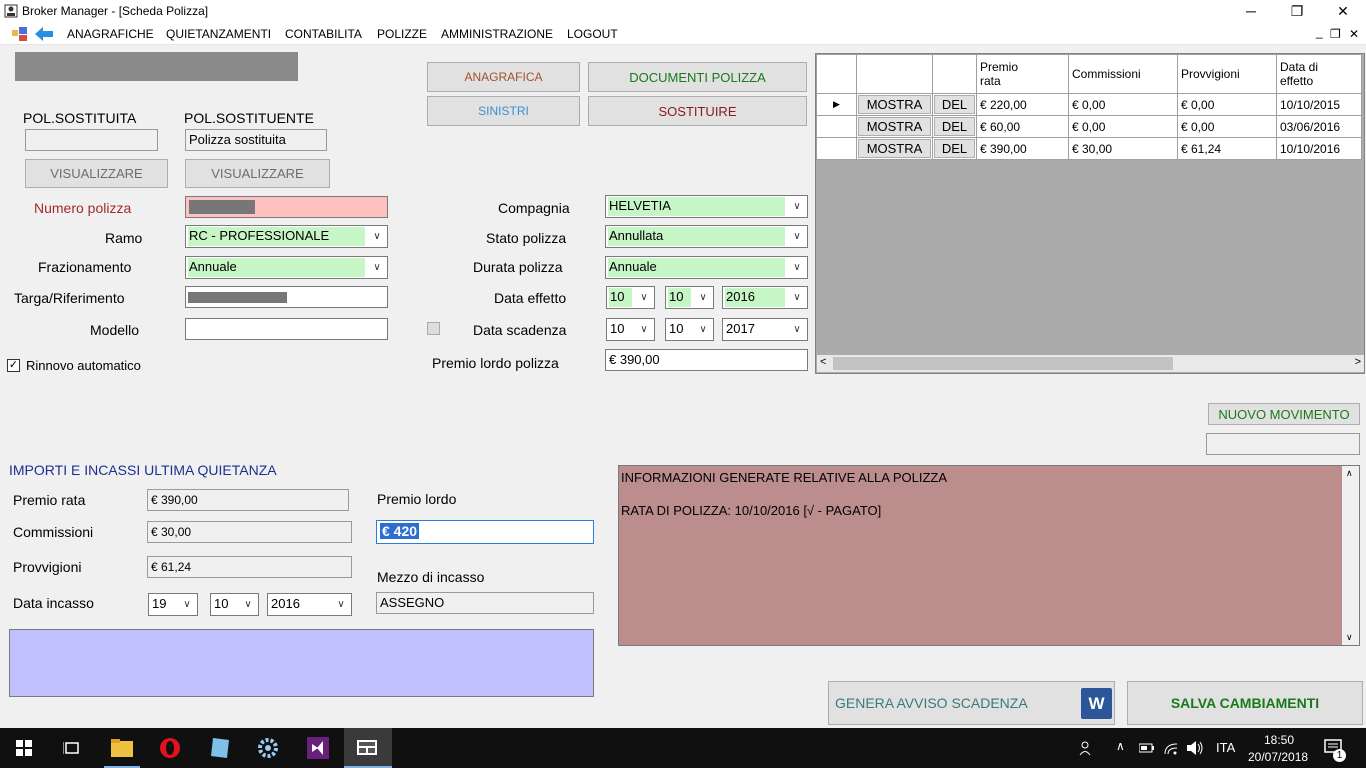 The image size is (1366, 768). Describe the element at coordinates (503, 111) in the screenshot. I see `sinistri-button: SINISTRI` at that location.